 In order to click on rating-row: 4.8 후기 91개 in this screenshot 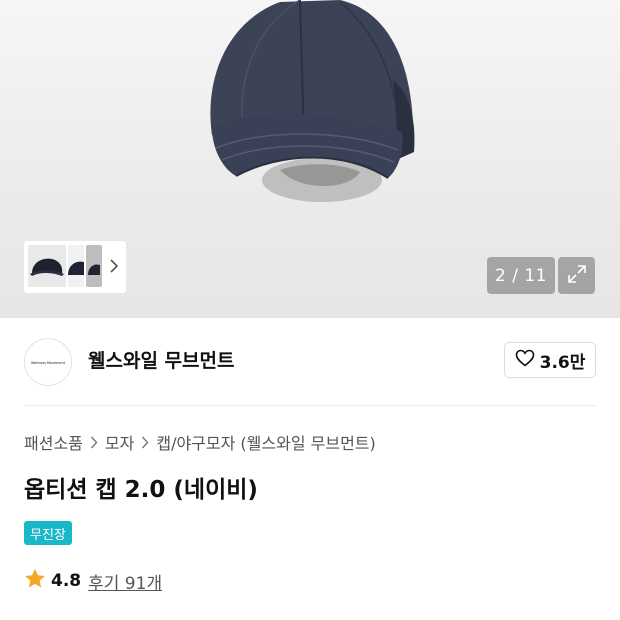, I will do `click(93, 581)`.